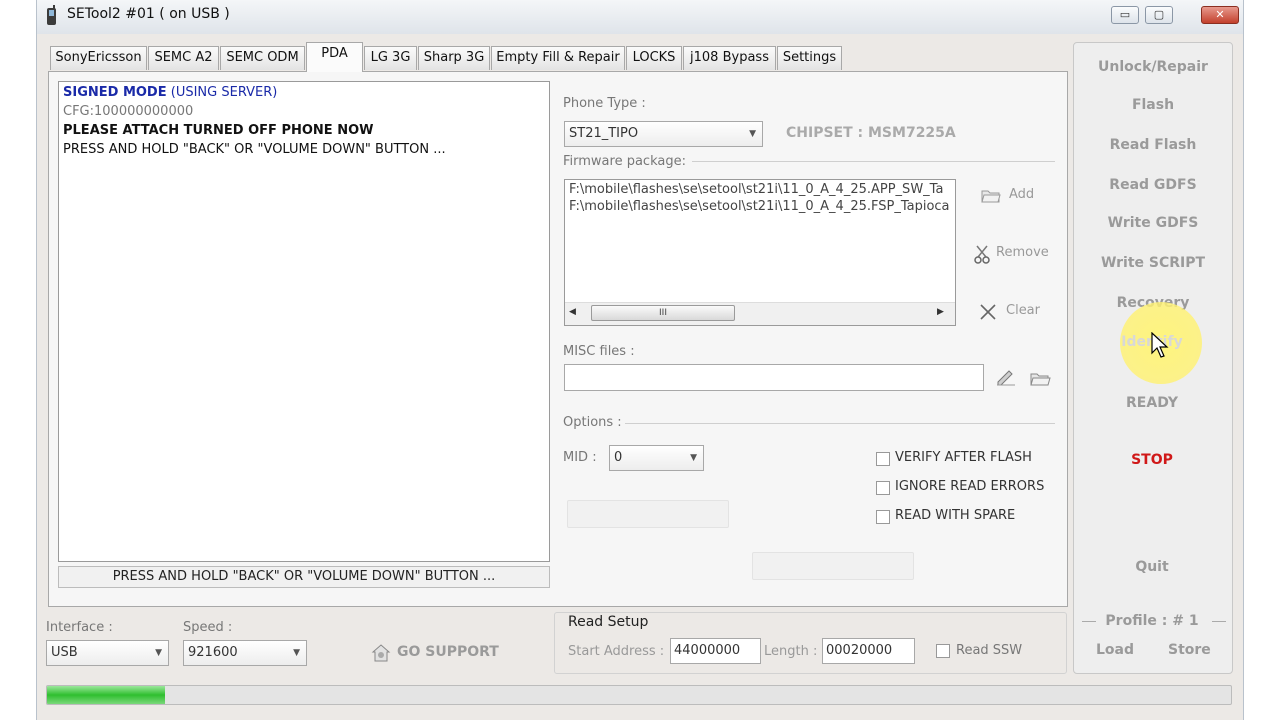 The width and height of the screenshot is (1280, 720). Describe the element at coordinates (1115, 650) in the screenshot. I see `load-profile-button: Load` at that location.